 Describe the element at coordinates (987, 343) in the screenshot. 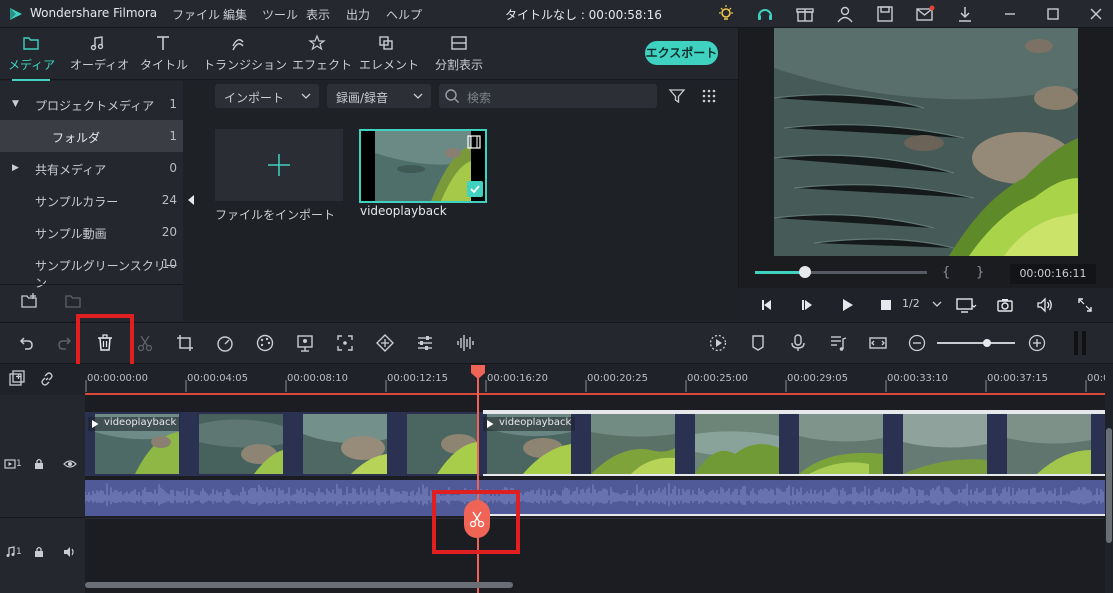

I see `zoom-slider-handle` at that location.